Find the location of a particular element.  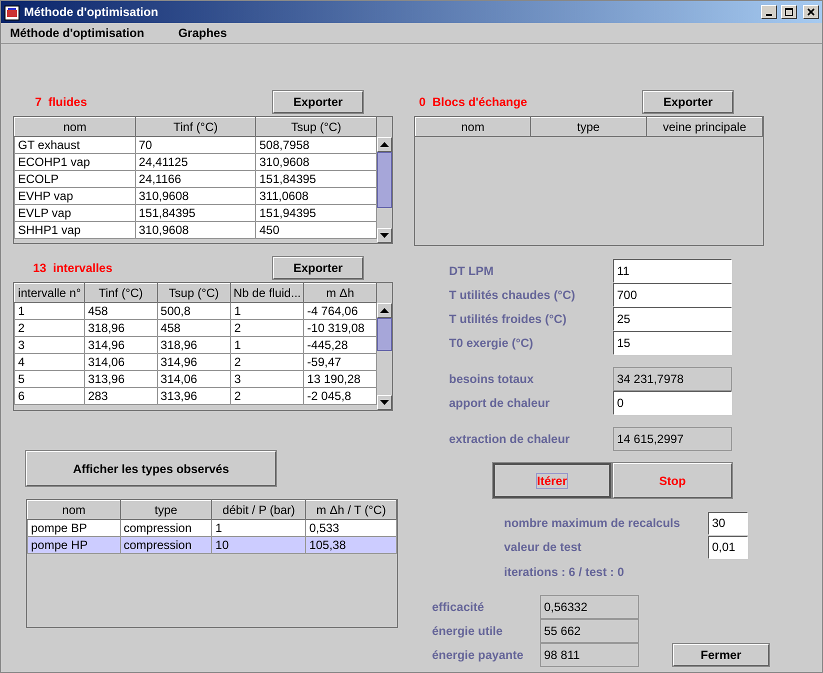

field-label: efficacité is located at coordinates (459, 607).